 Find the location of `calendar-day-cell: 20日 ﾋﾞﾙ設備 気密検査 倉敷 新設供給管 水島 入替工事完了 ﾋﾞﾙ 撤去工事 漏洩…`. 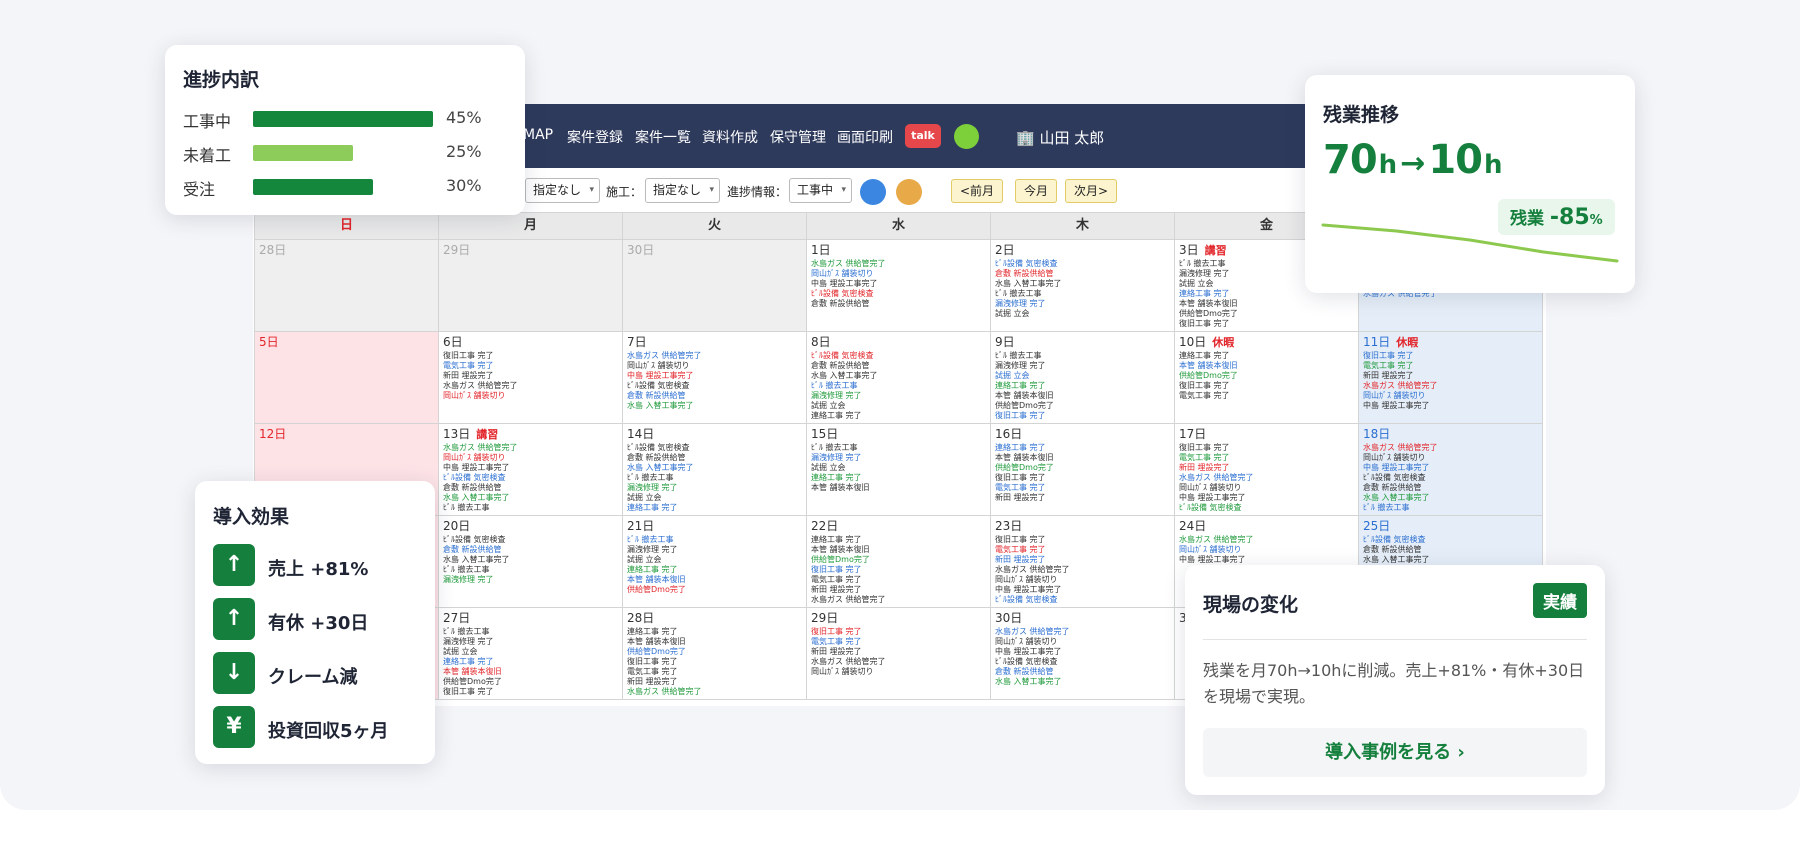

calendar-day-cell: 20日 ﾋﾞﾙ設備 気密検査 倉敷 新設供給管 水島 入替工事完了 ﾋﾞﾙ 撤去工事 漏洩… is located at coordinates (531, 562).